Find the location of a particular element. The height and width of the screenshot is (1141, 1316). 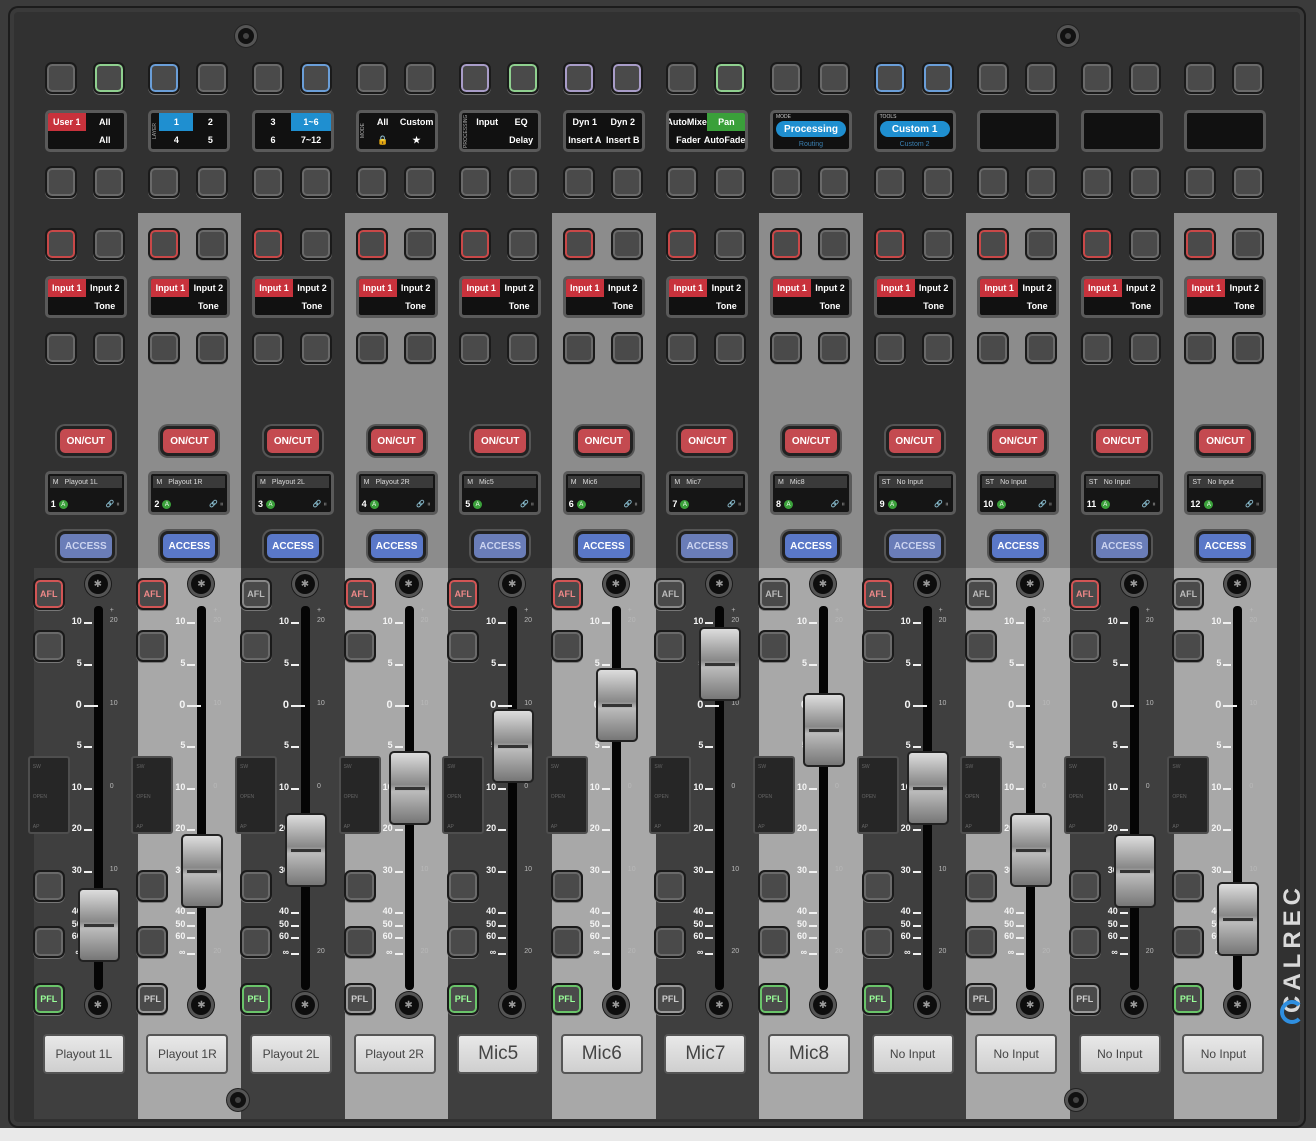

channel-name-button: Playout 1R is located at coordinates (187, 1054).